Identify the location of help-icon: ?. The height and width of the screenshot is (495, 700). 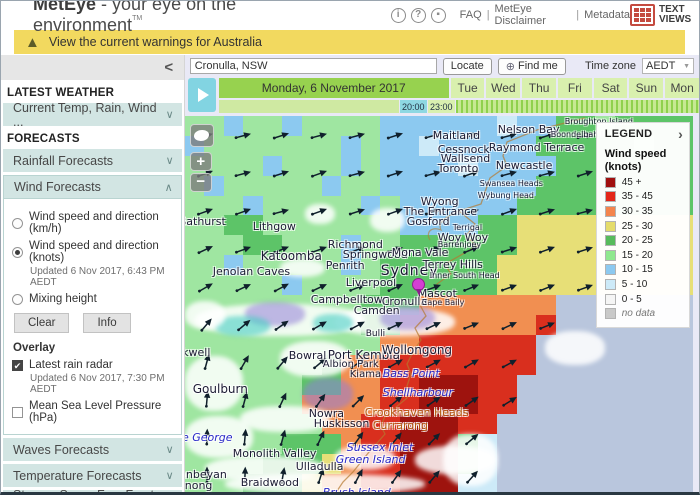
(418, 15).